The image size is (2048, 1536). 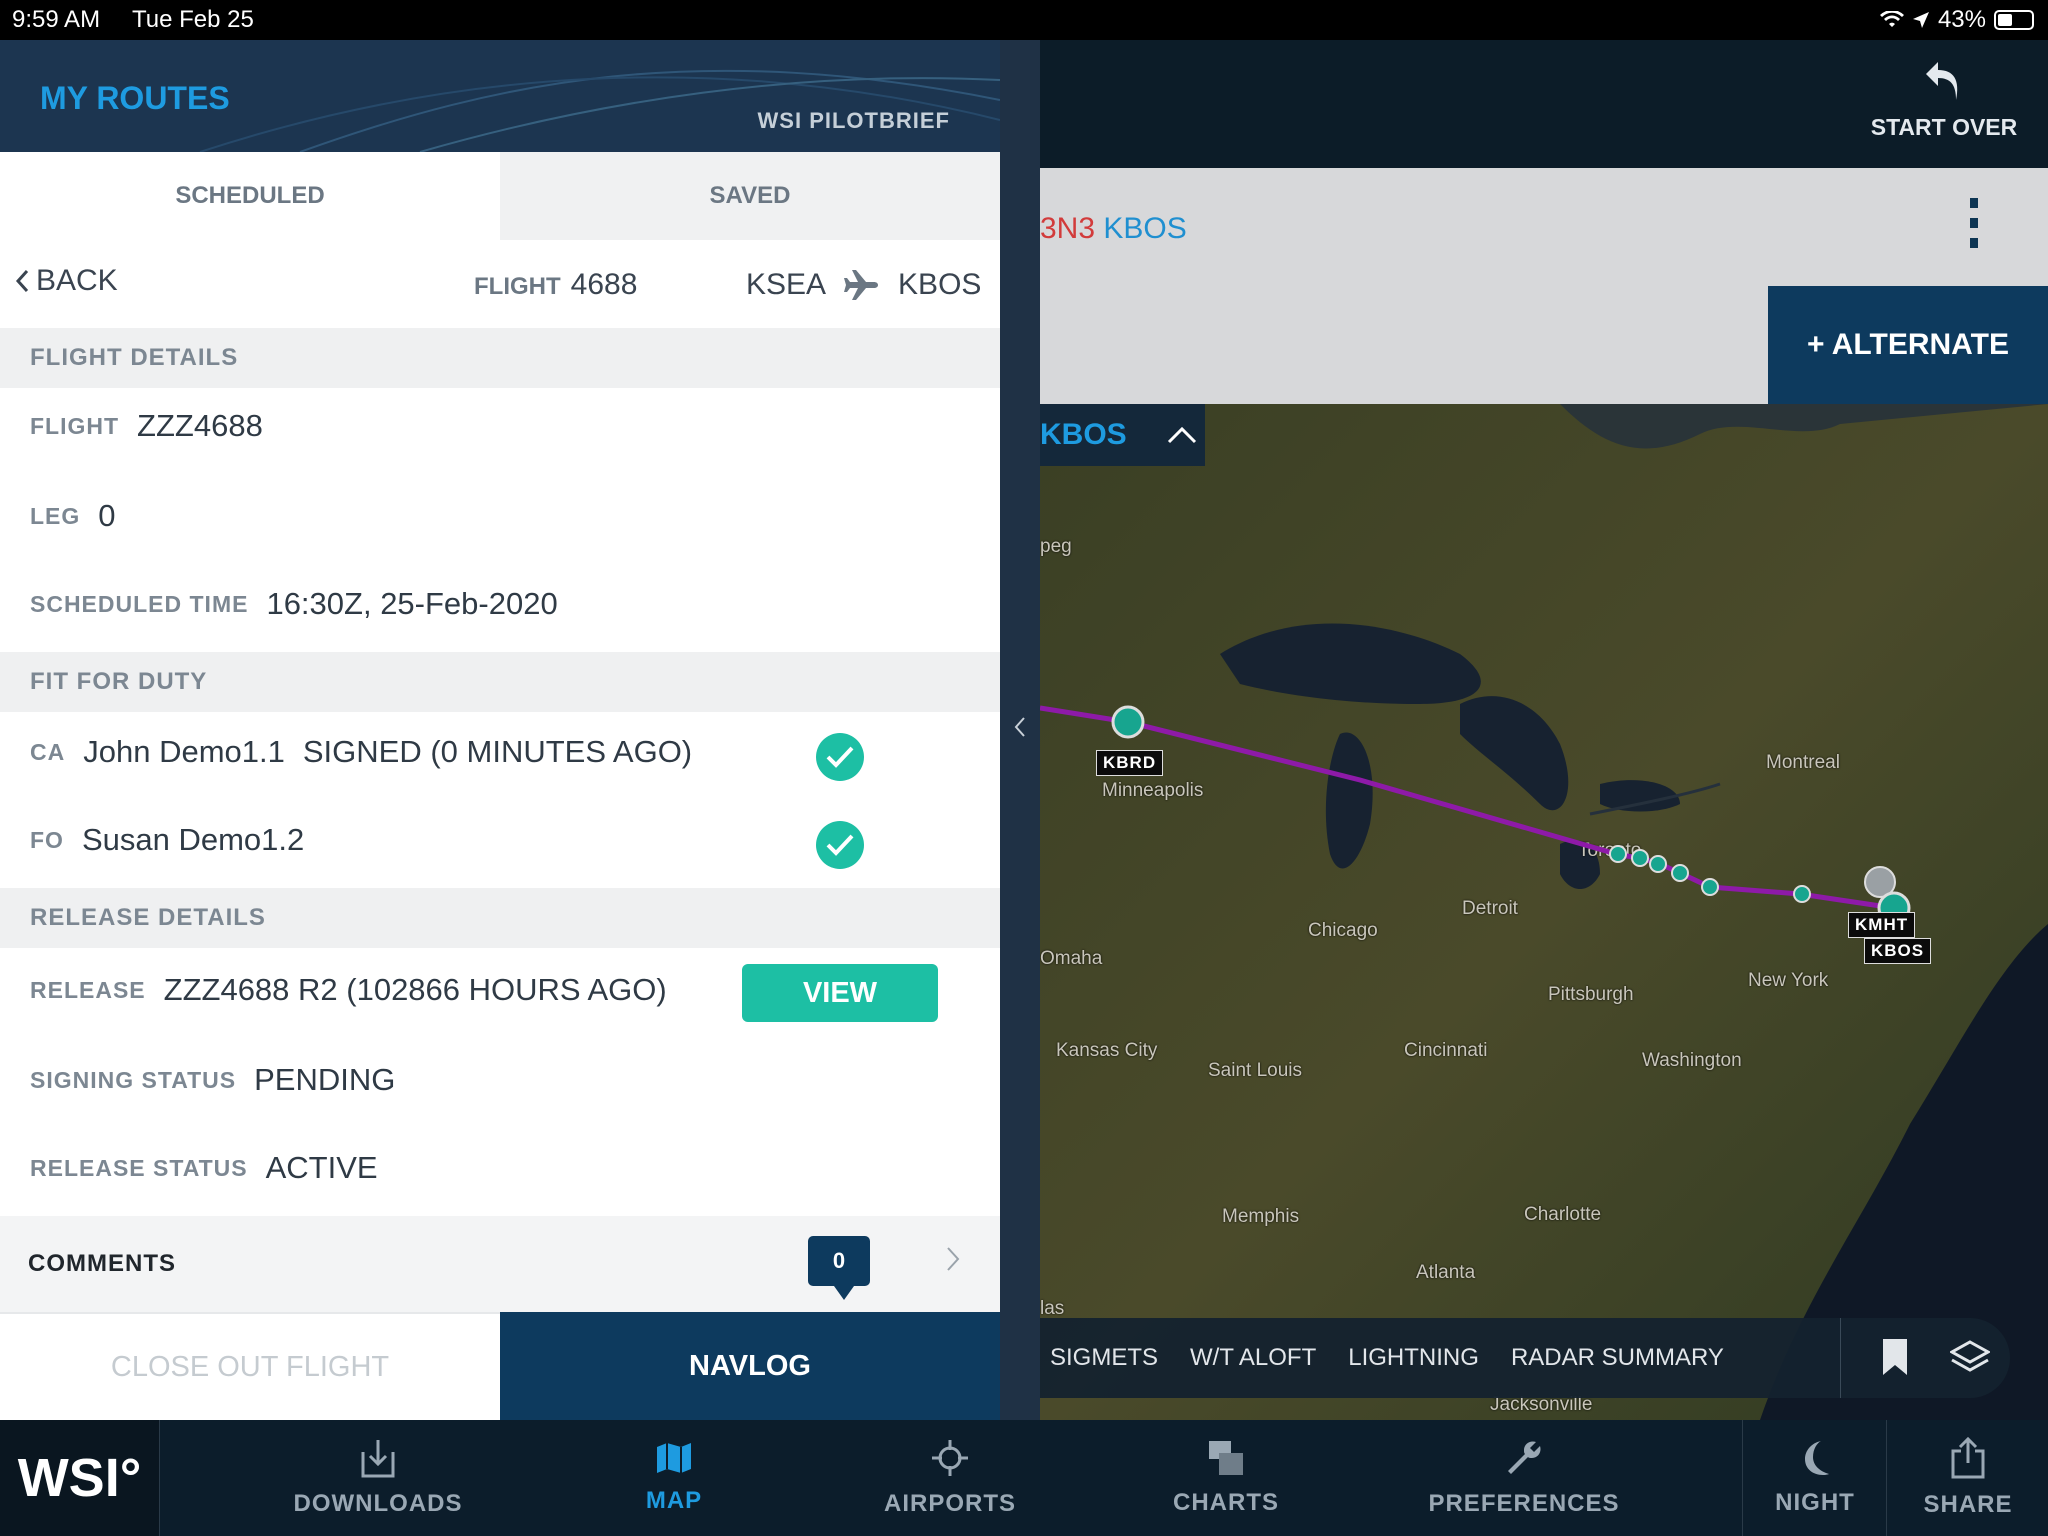 I want to click on flight-value: ZZZ4688, so click(x=200, y=425).